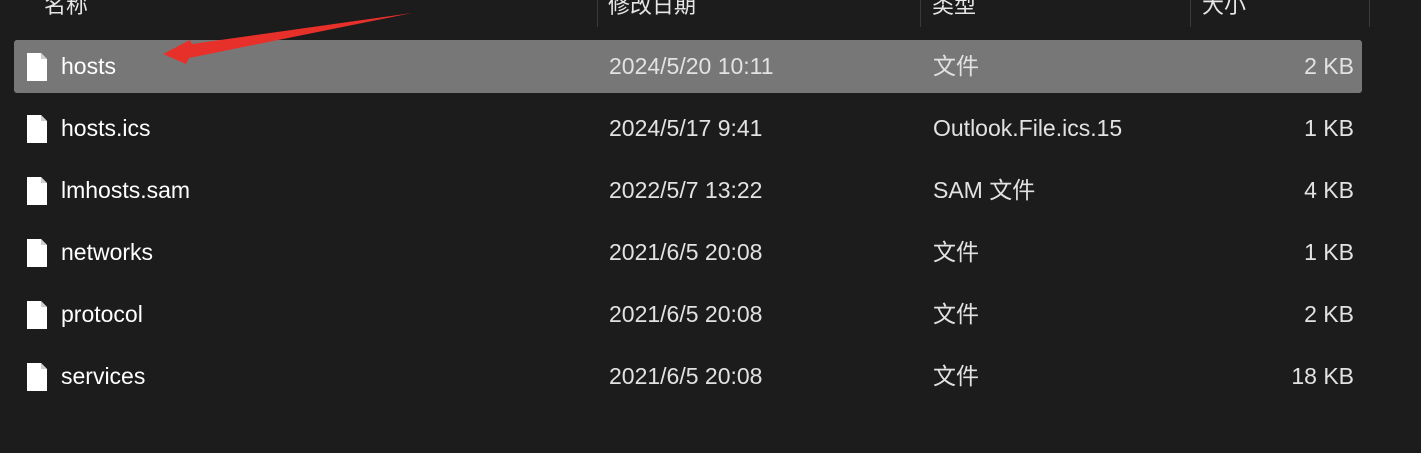 The image size is (1421, 453). Describe the element at coordinates (1028, 128) in the screenshot. I see `file-type: Outlook.File.ics.15` at that location.